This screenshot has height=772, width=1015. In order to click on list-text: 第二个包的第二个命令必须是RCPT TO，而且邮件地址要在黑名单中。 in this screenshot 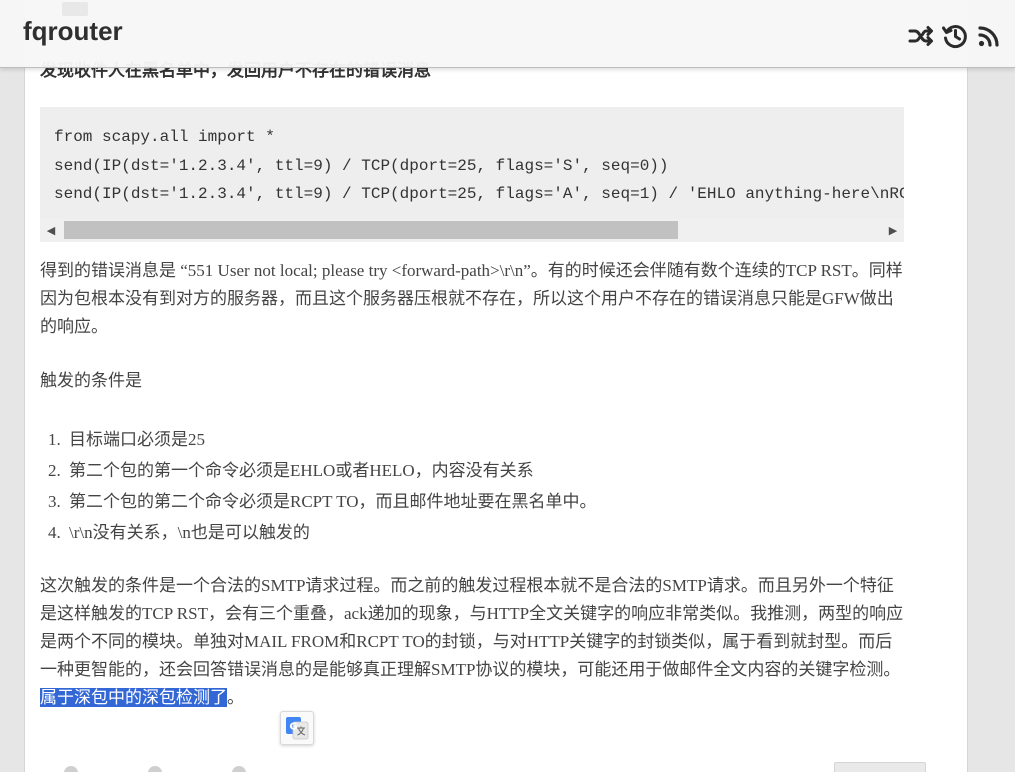, I will do `click(333, 501)`.